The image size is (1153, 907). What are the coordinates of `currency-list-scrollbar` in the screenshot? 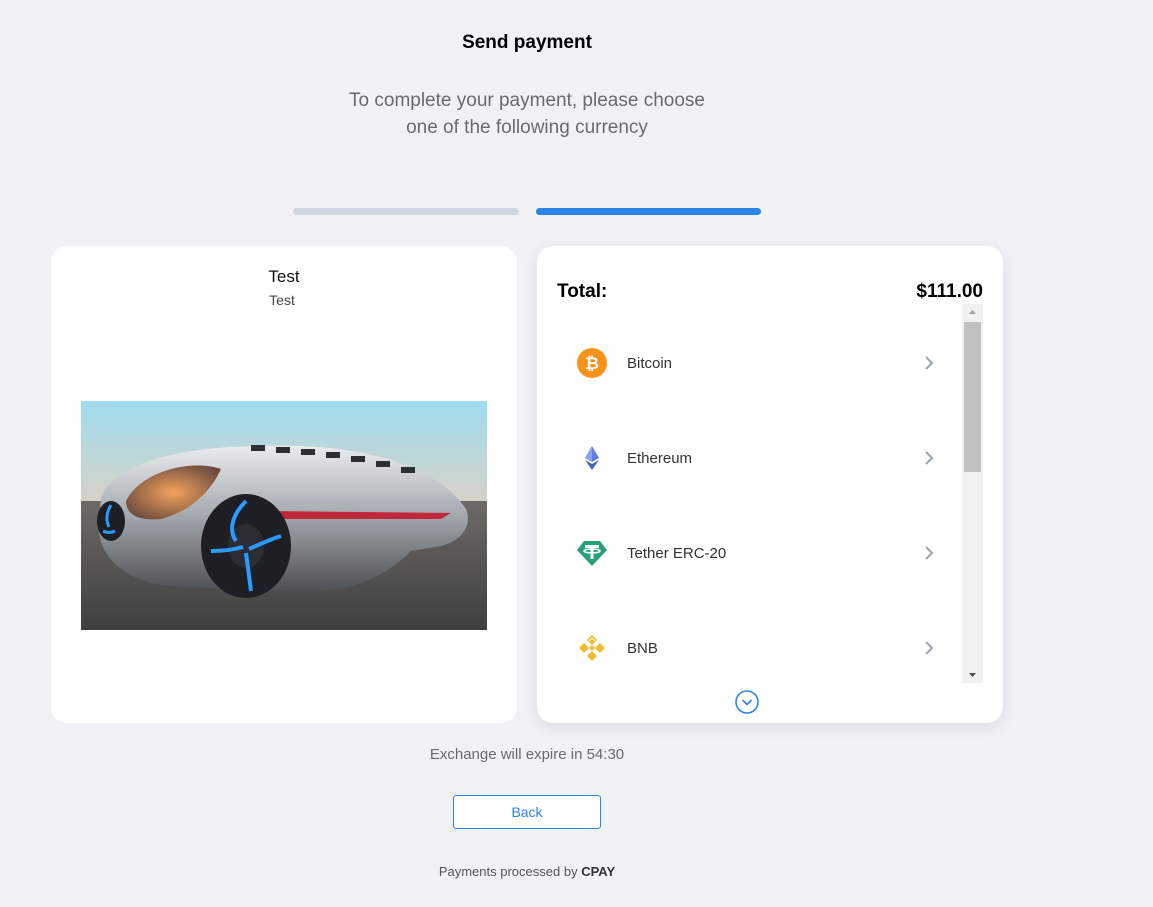 It's located at (972, 493).